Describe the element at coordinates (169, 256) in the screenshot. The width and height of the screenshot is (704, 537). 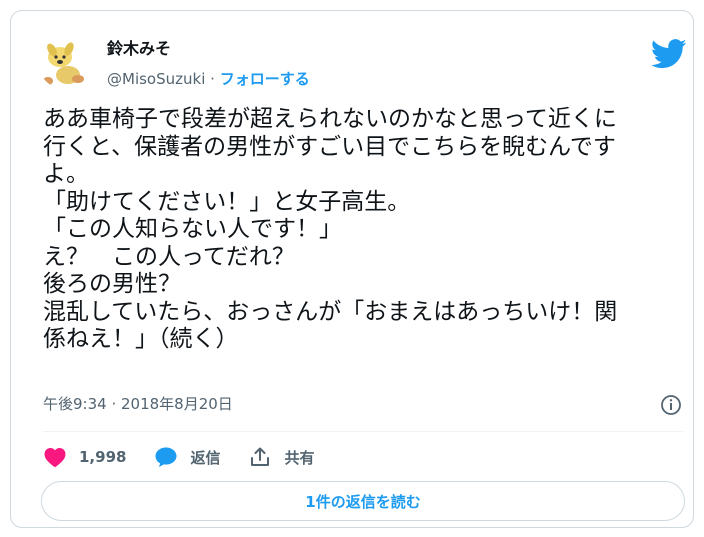
I see `tweet-line: え？ この人ってだれ？` at that location.